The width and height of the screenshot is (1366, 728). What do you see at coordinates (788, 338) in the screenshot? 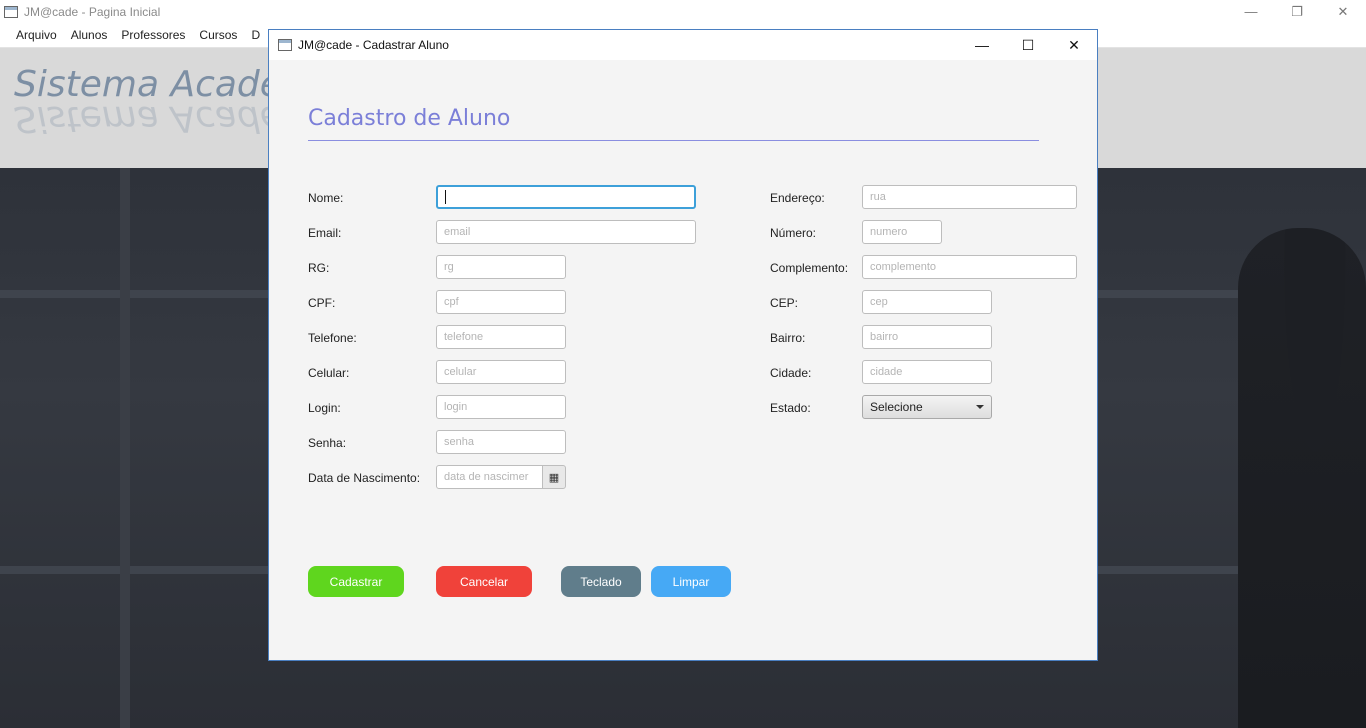
I see `bairro-label: Bairro:` at bounding box center [788, 338].